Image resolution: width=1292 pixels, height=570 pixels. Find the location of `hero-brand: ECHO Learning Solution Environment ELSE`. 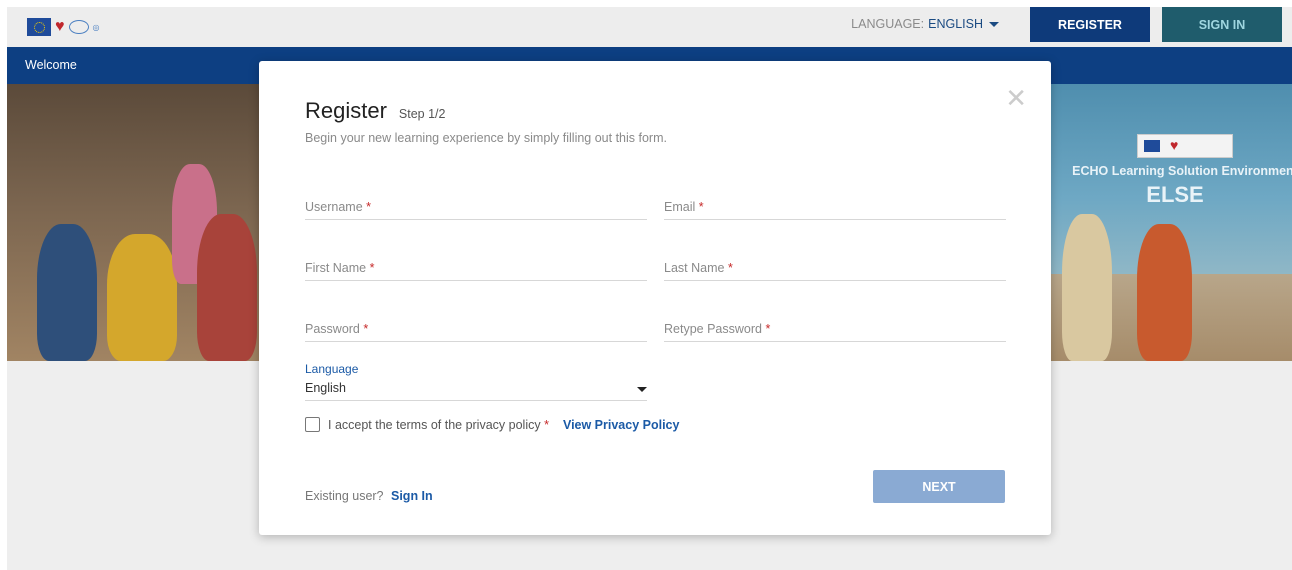

hero-brand: ECHO Learning Solution Environment ELSE is located at coordinates (1178, 171).